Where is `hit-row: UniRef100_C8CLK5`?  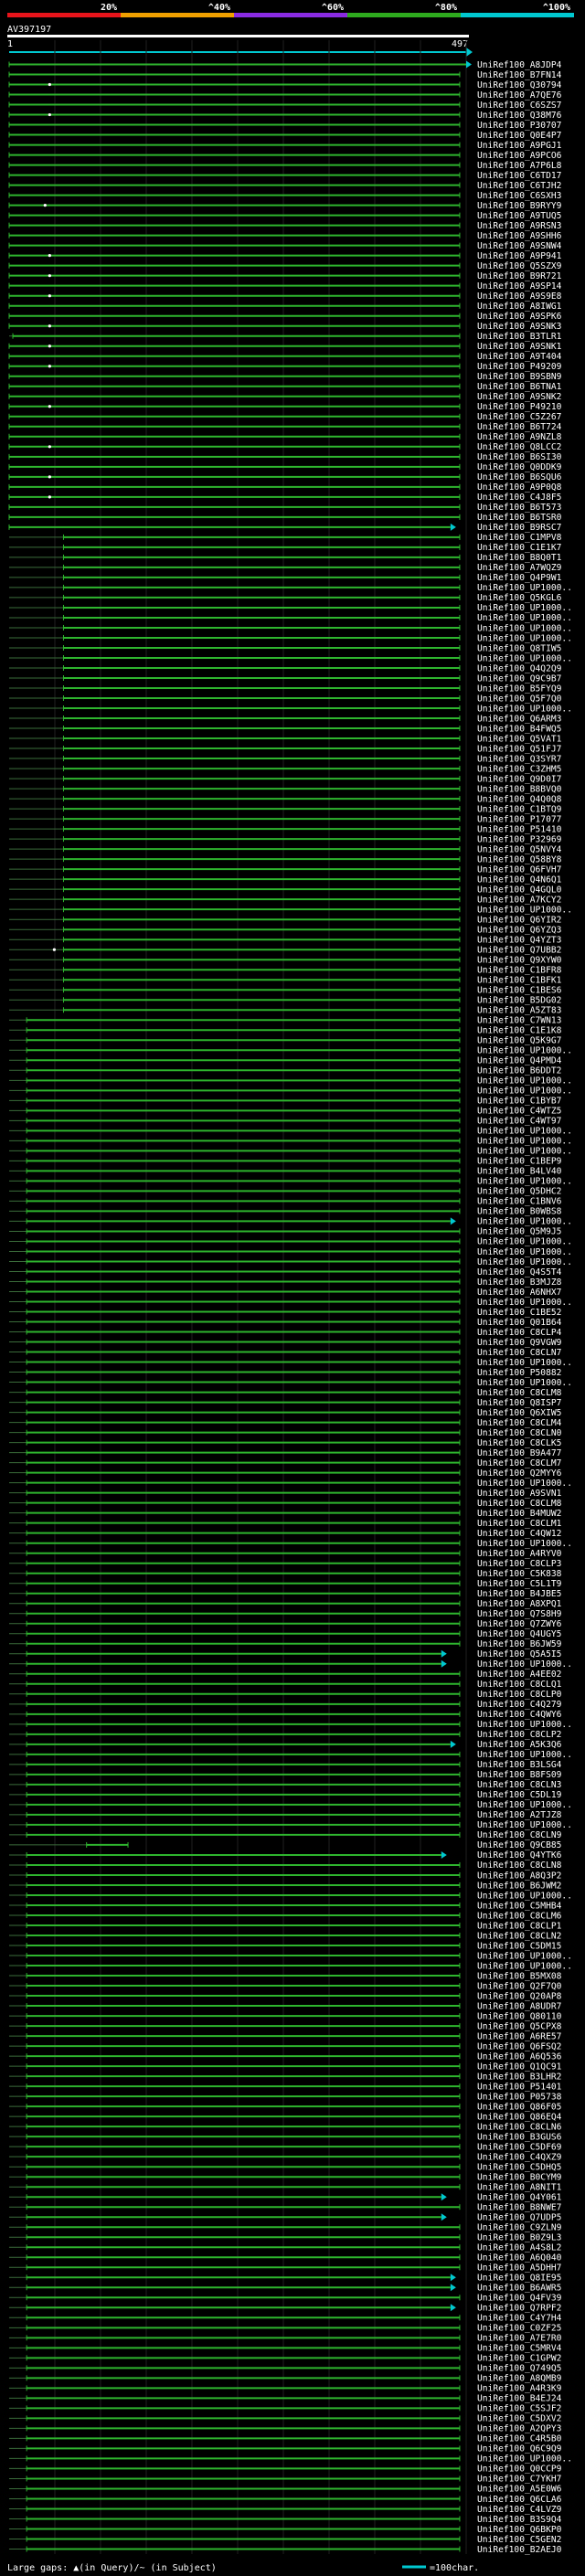
hit-row: UniRef100_C8CLK5 is located at coordinates (285, 1443).